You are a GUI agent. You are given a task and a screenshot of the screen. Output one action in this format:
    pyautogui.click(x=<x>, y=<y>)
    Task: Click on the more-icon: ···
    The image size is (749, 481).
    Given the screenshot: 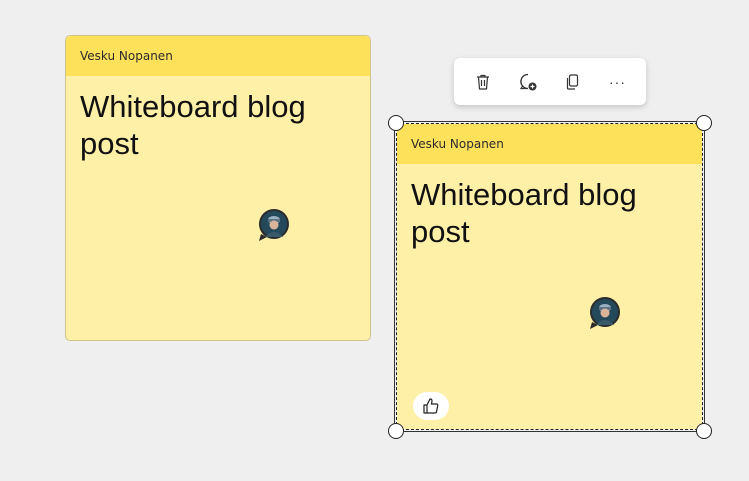 What is the action you would take?
    pyautogui.click(x=617, y=81)
    